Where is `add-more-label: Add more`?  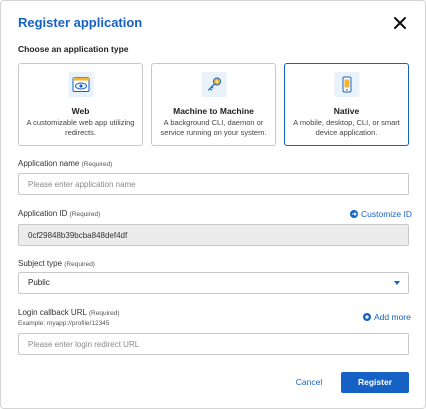 add-more-label: Add more is located at coordinates (392, 317).